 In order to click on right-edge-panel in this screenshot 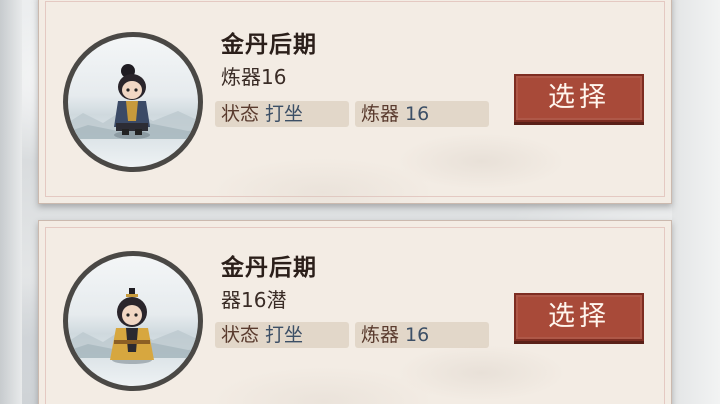, I will do `click(696, 202)`.